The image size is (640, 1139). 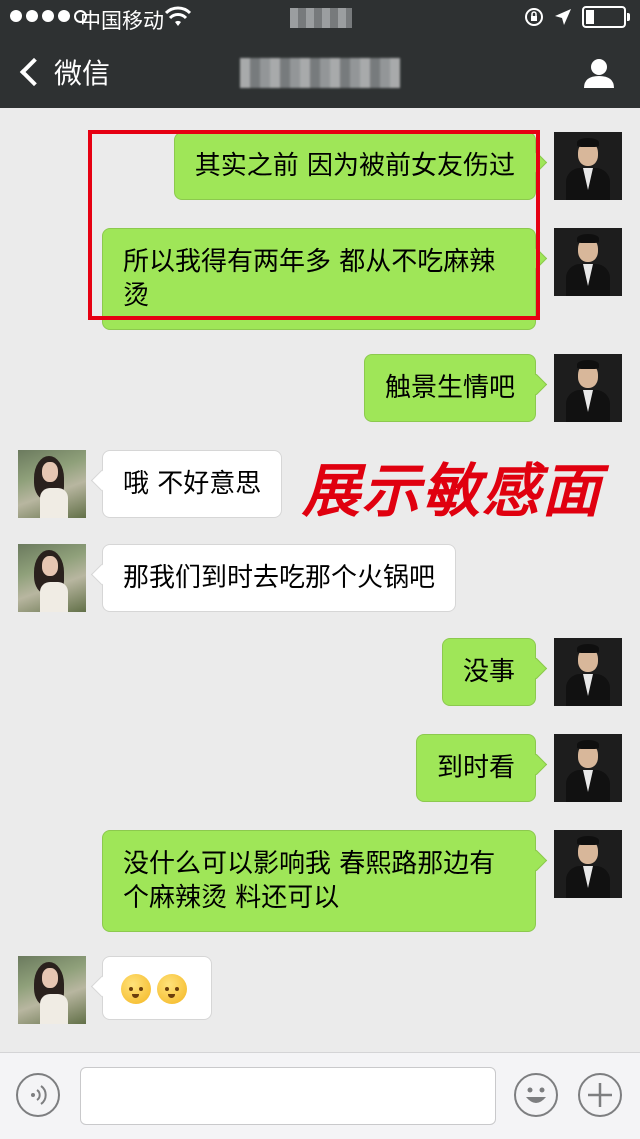 I want to click on battery-icon, so click(x=606, y=17).